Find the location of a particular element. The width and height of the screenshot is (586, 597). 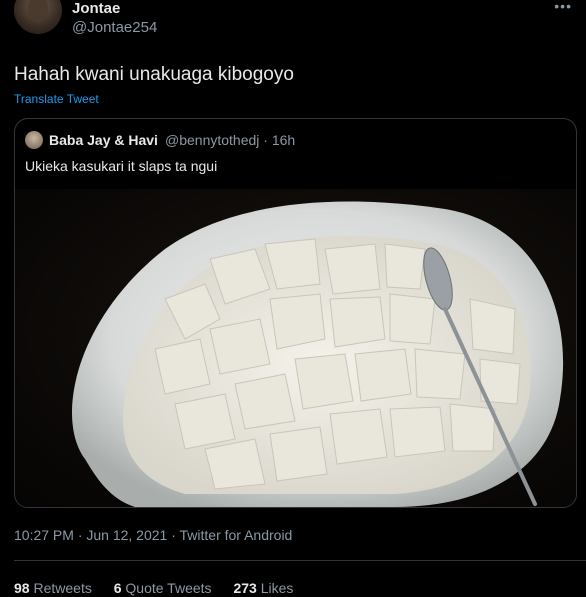

more-icon: ••• is located at coordinates (563, 7).